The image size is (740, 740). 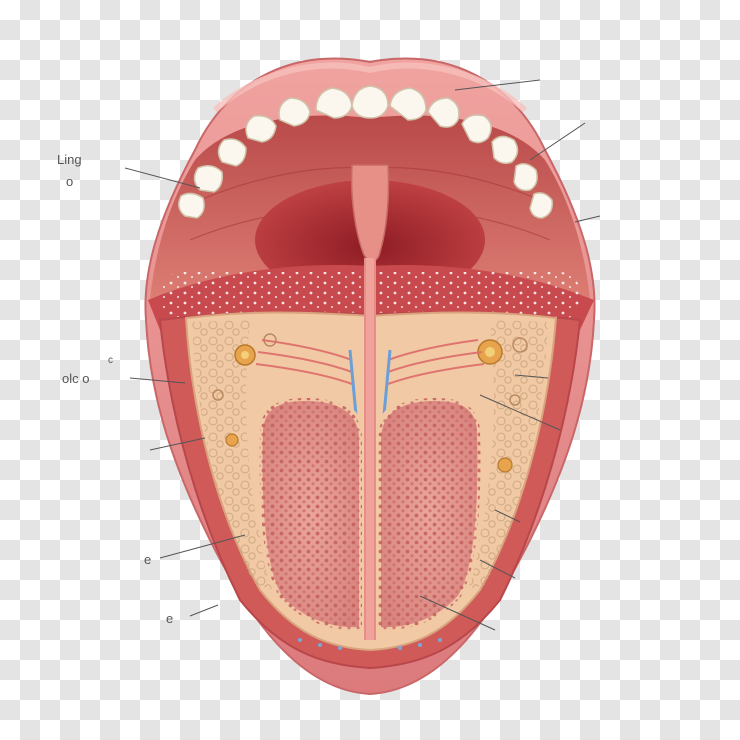 What do you see at coordinates (110, 360) in the screenshot?
I see `label-mid-left-small: c` at bounding box center [110, 360].